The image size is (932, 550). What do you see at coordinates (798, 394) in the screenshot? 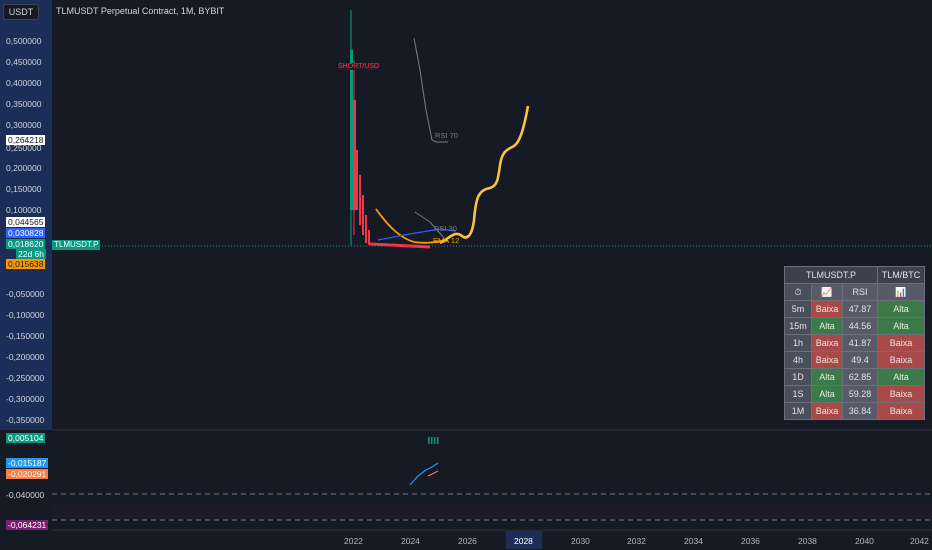
I see `tf-cell: 1S` at bounding box center [798, 394].